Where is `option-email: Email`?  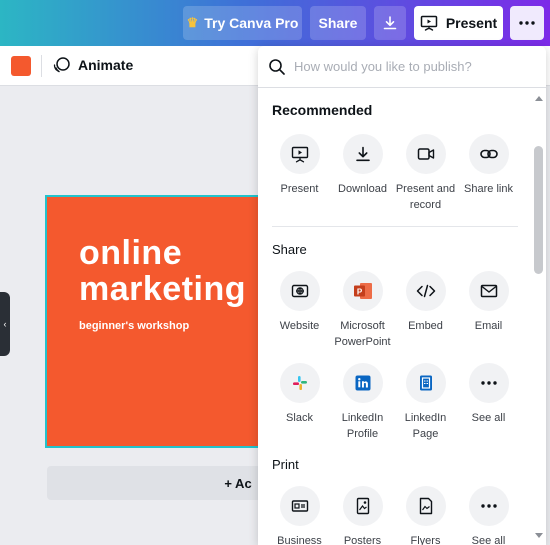
option-email: Email is located at coordinates (488, 302).